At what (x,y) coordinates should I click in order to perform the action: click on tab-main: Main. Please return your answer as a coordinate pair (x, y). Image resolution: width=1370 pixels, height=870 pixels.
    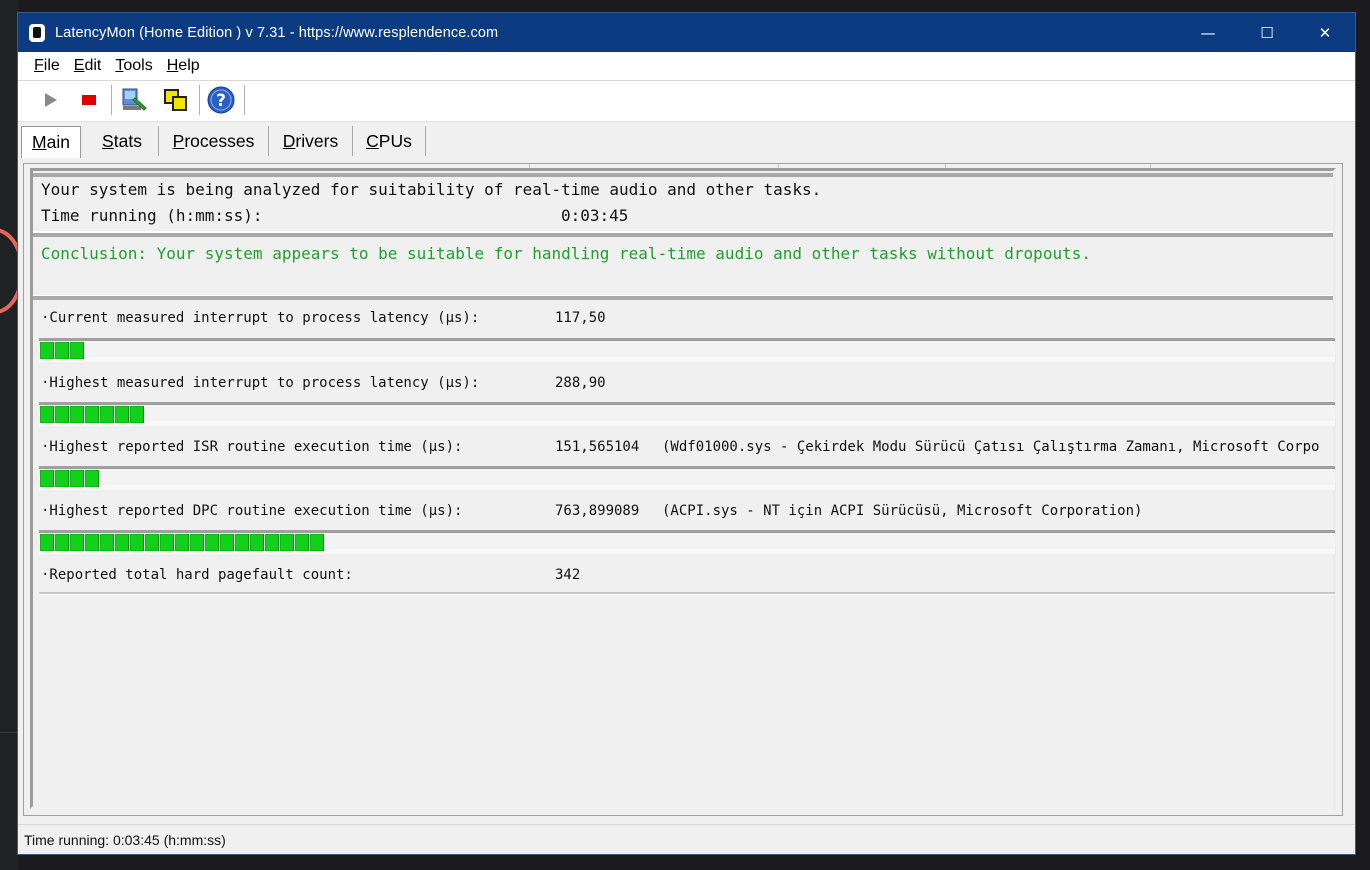
    Looking at the image, I should click on (51, 142).